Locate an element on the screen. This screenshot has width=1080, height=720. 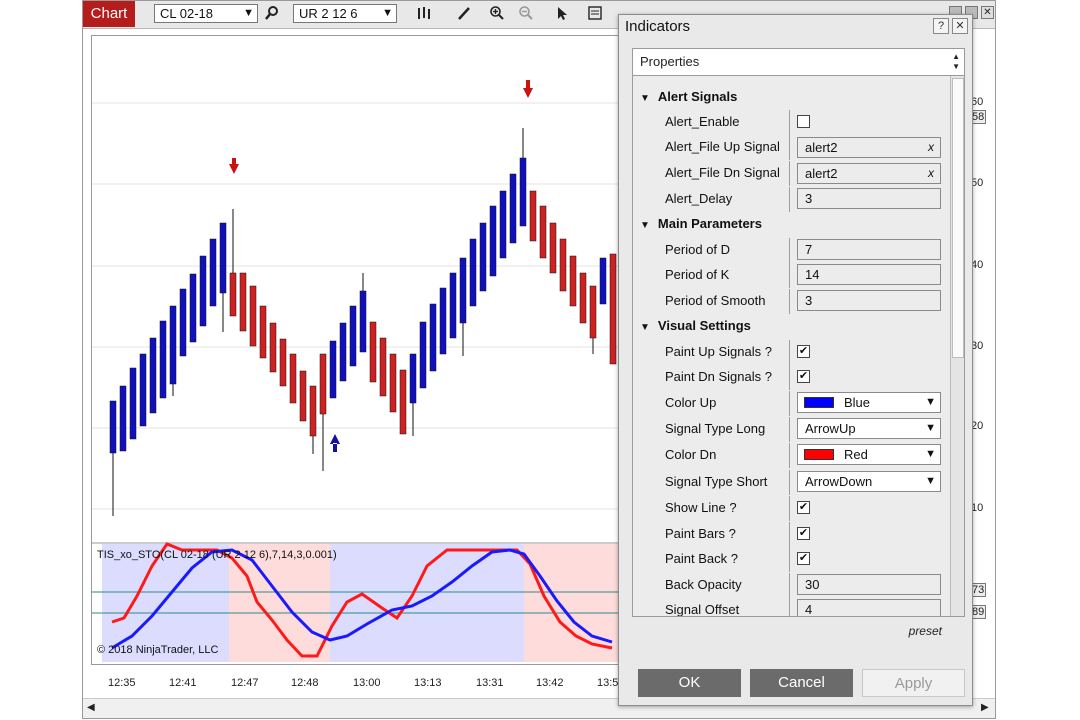
search-icon is located at coordinates (272, 14).